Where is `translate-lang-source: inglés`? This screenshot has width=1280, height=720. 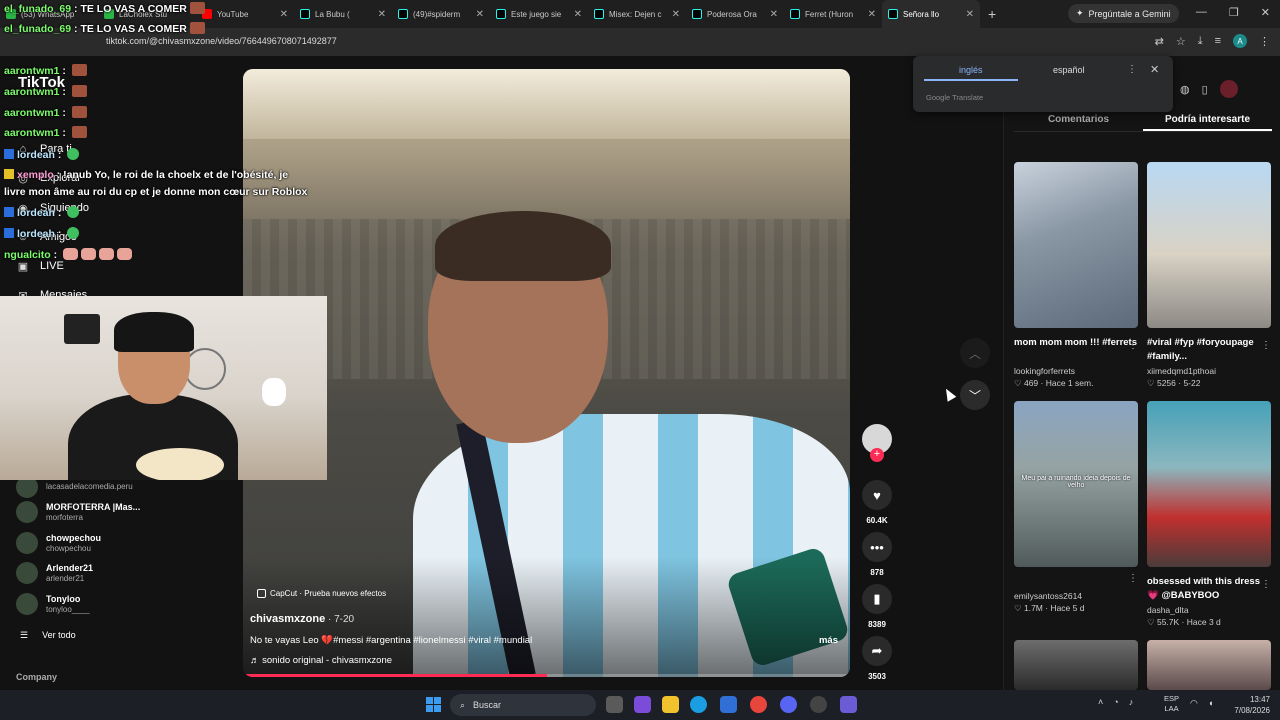 translate-lang-source: inglés is located at coordinates (971, 70).